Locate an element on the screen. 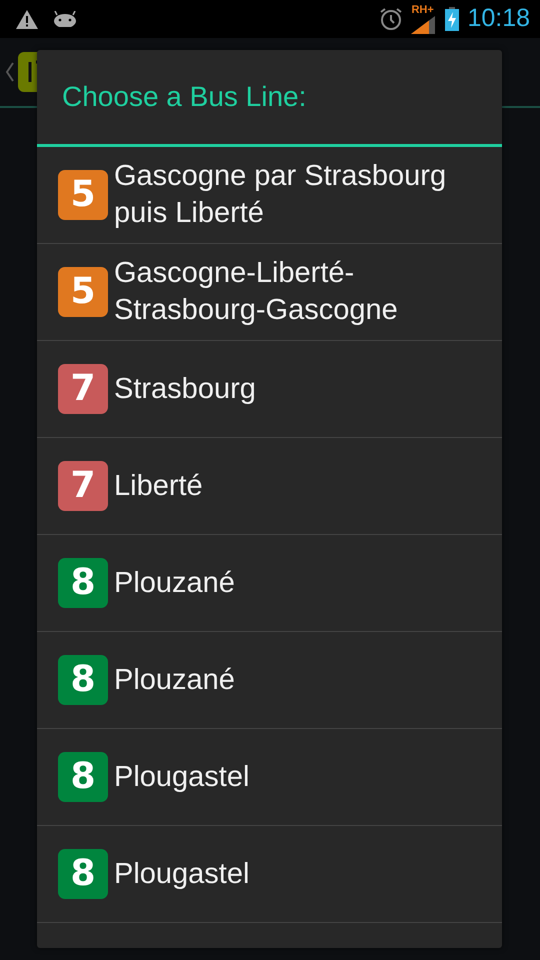 The image size is (540, 960). signal-icon is located at coordinates (423, 25).